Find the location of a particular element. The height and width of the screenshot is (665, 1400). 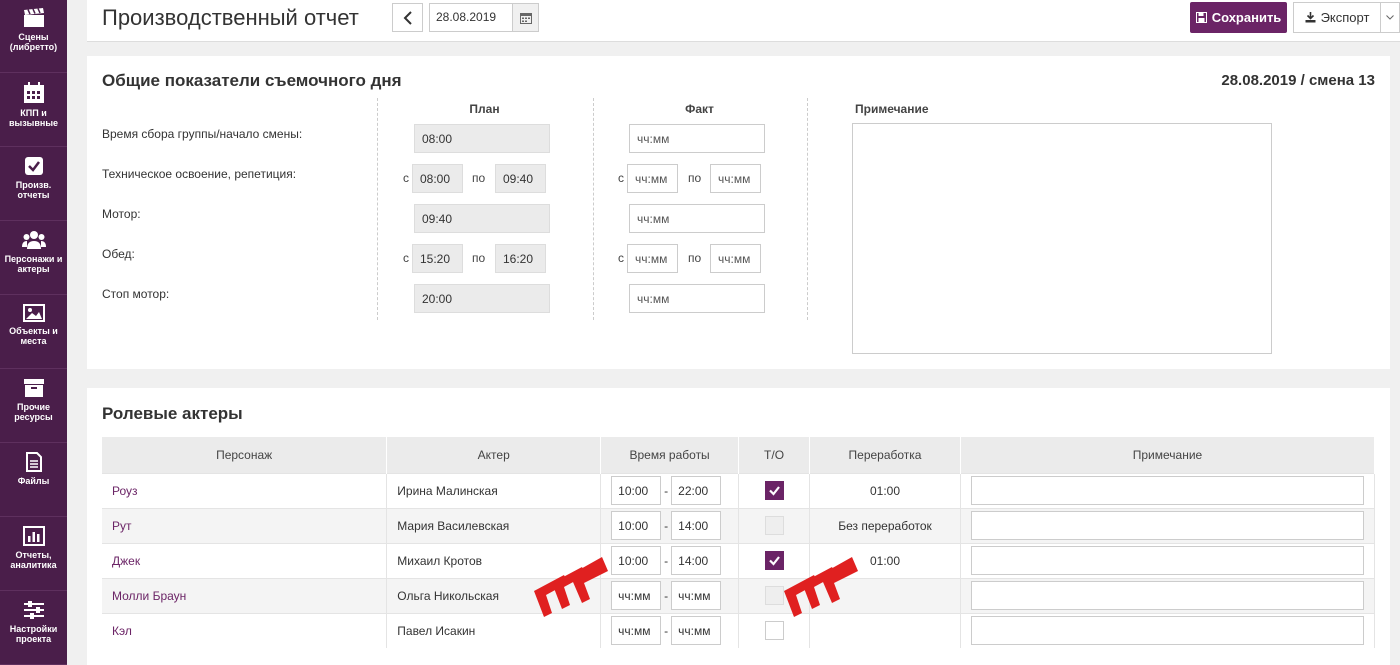

column-header-note: Примечание is located at coordinates (1168, 455).